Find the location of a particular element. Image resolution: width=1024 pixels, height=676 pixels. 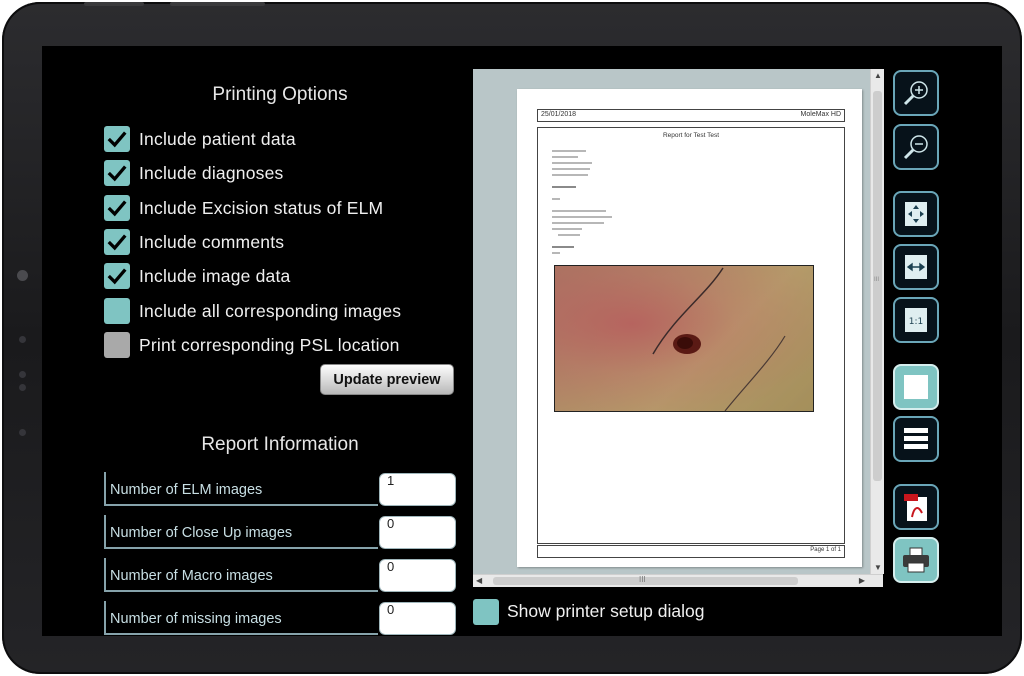

page-number: Page 1 of 1 is located at coordinates (825, 550).